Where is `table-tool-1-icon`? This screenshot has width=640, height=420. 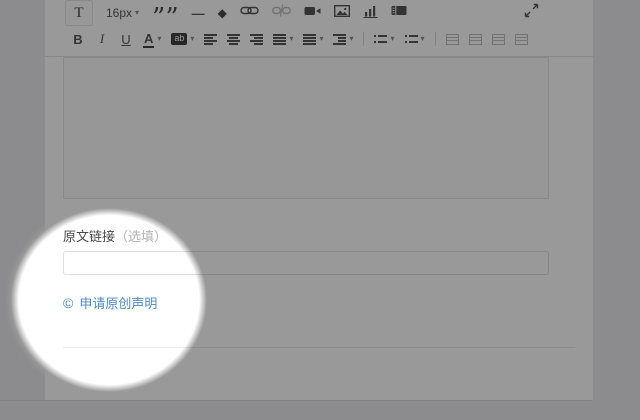 table-tool-1-icon is located at coordinates (452, 39).